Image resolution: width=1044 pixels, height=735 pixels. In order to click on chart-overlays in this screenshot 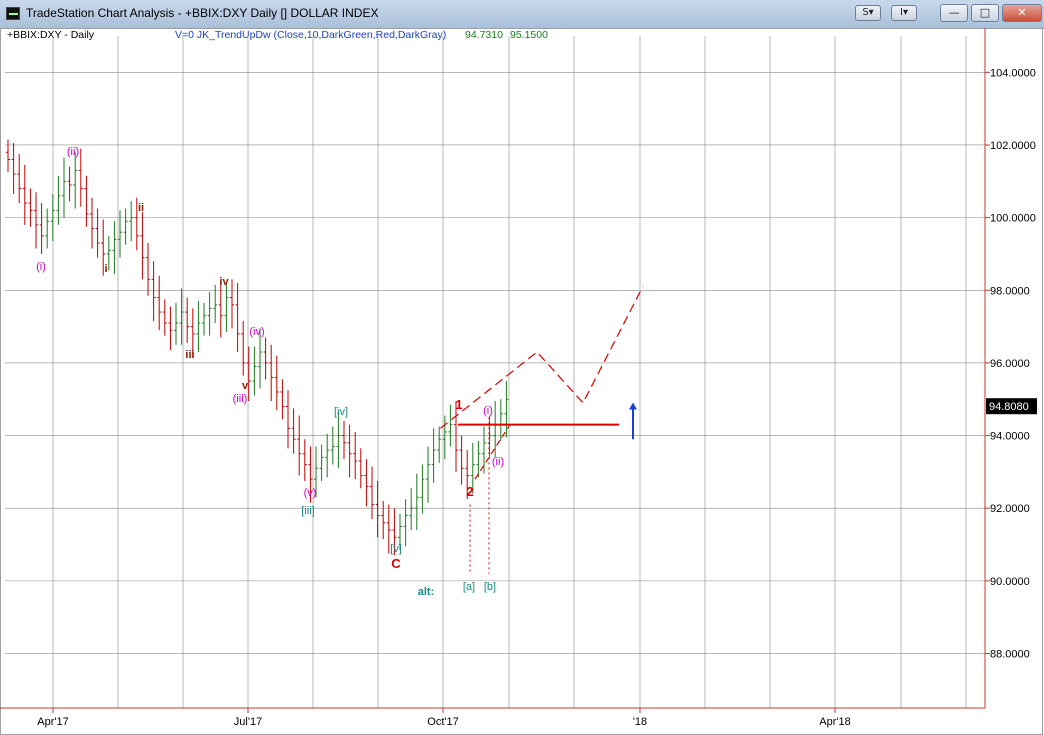, I will do `click(542, 430)`.